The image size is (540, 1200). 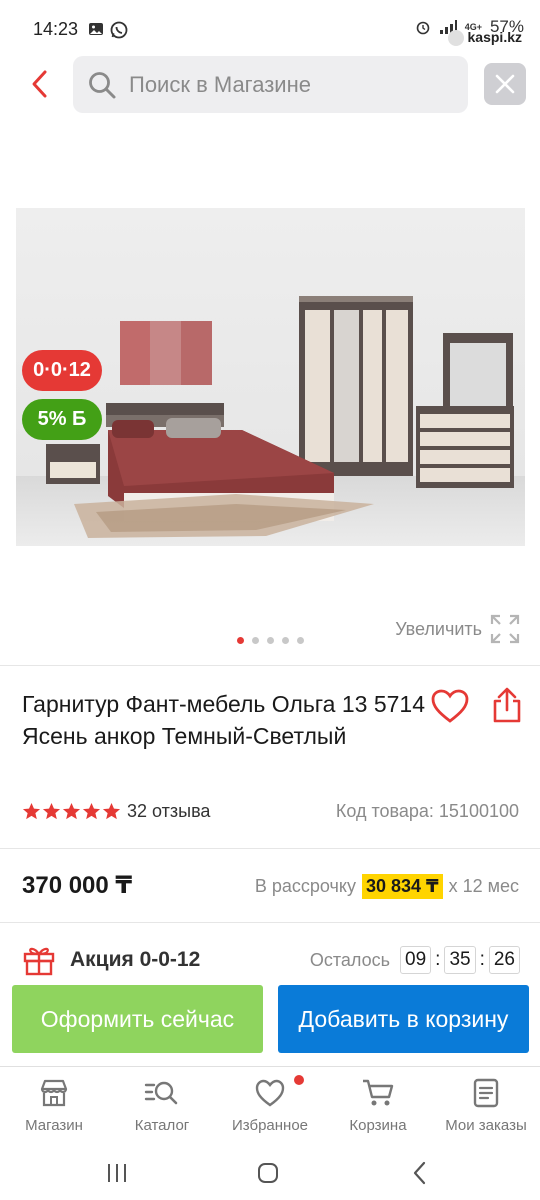 I want to click on close-search-button, so click(x=505, y=84).